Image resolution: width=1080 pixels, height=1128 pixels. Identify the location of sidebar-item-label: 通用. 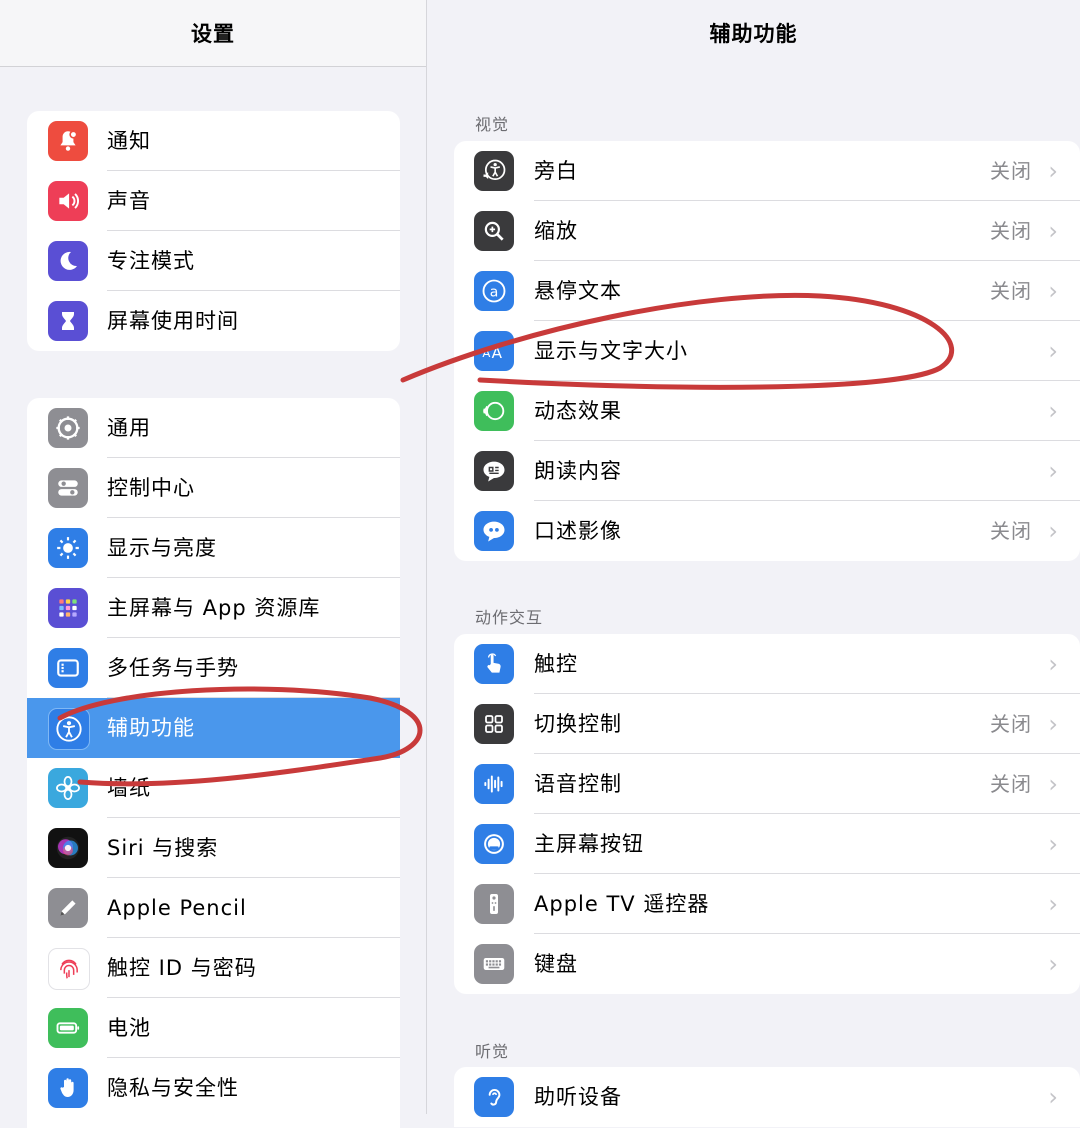
(129, 428).